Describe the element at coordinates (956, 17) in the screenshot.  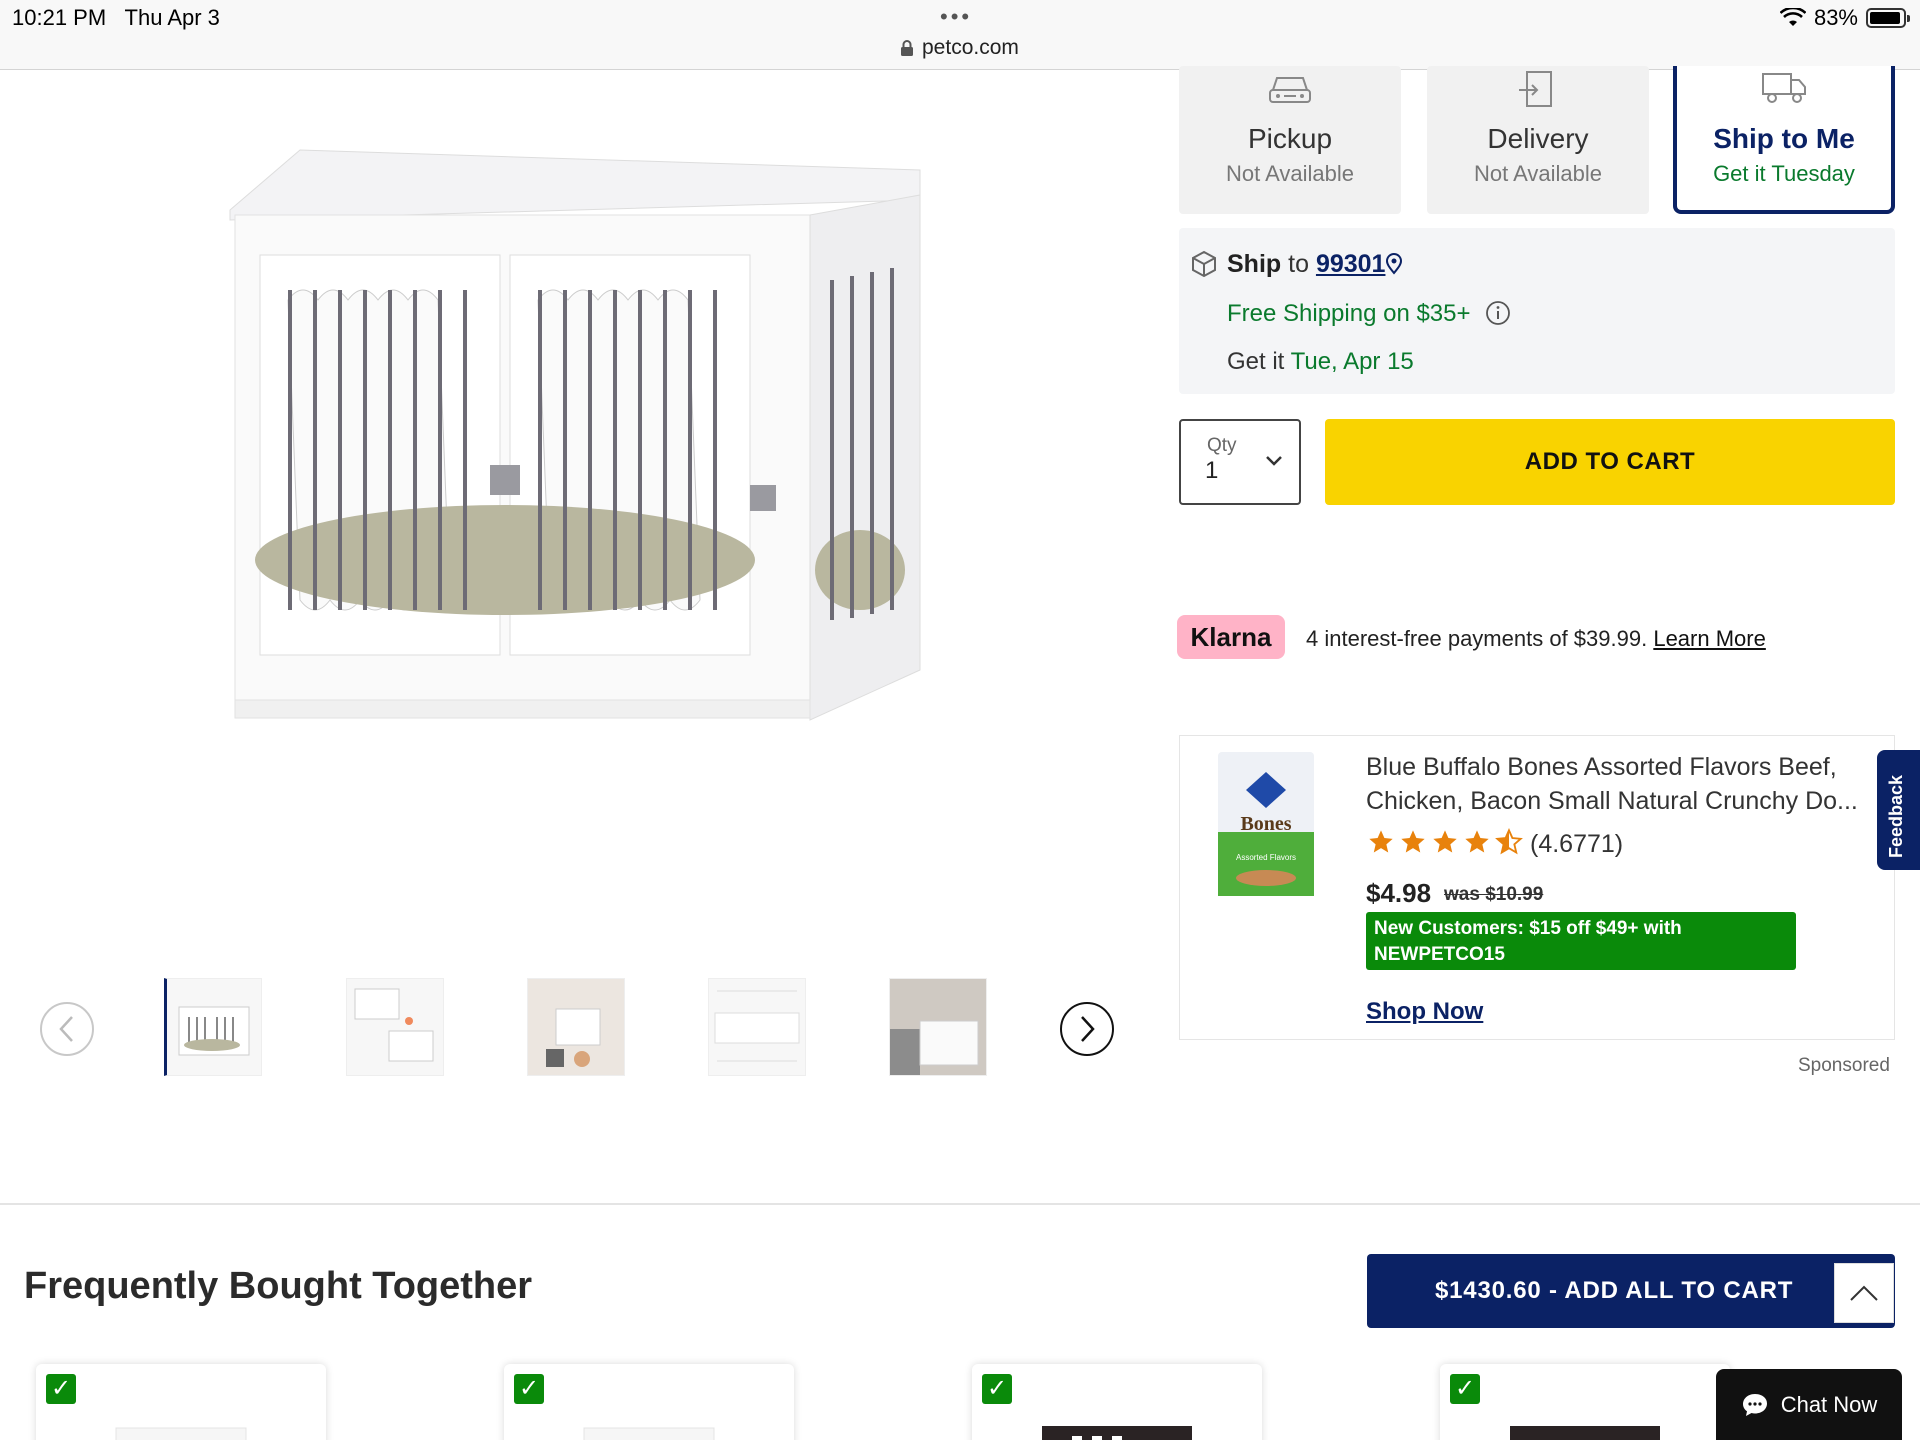
I see `more-options-icon: •••` at that location.